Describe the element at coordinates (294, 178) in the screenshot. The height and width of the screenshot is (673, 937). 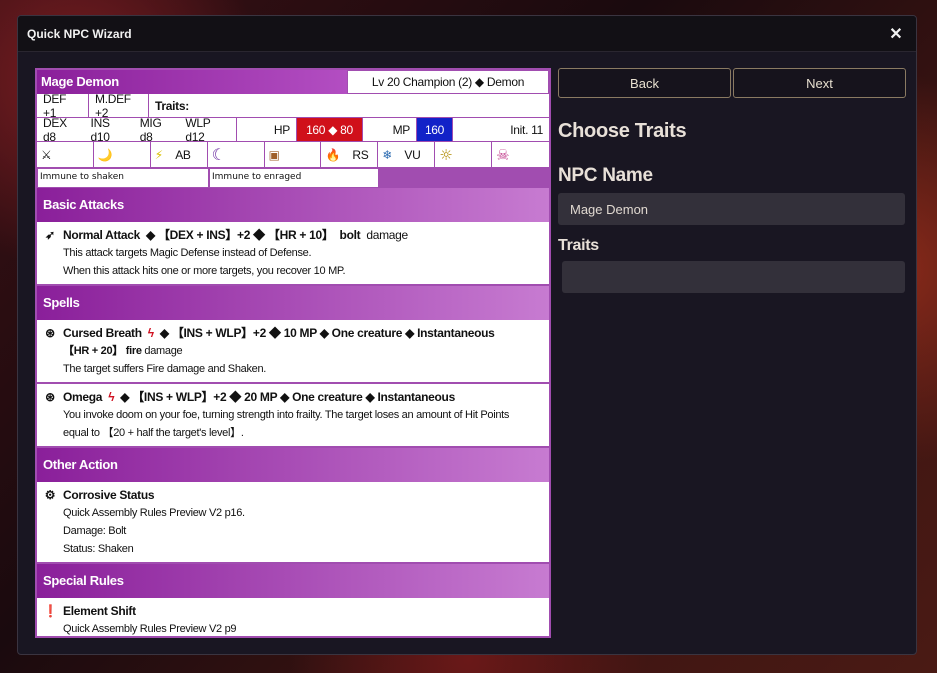
I see `immunity-enraged: Immune to enraged` at that location.